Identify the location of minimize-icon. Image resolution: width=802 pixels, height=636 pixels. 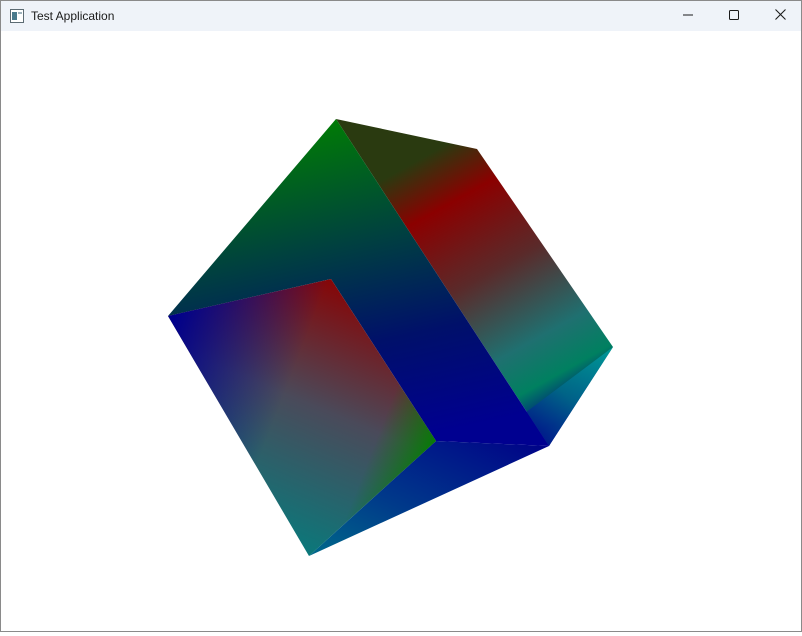
(688, 16).